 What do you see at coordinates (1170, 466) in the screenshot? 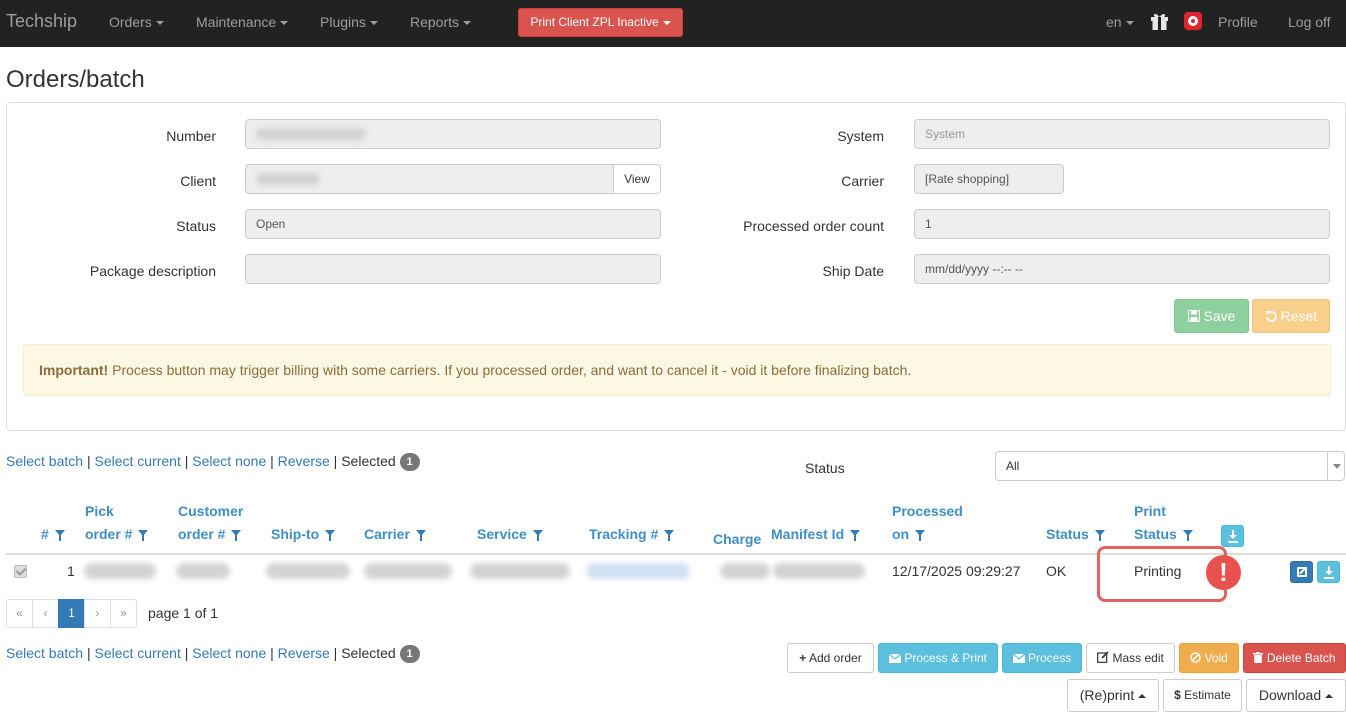
I see `status-filter-select: All` at bounding box center [1170, 466].